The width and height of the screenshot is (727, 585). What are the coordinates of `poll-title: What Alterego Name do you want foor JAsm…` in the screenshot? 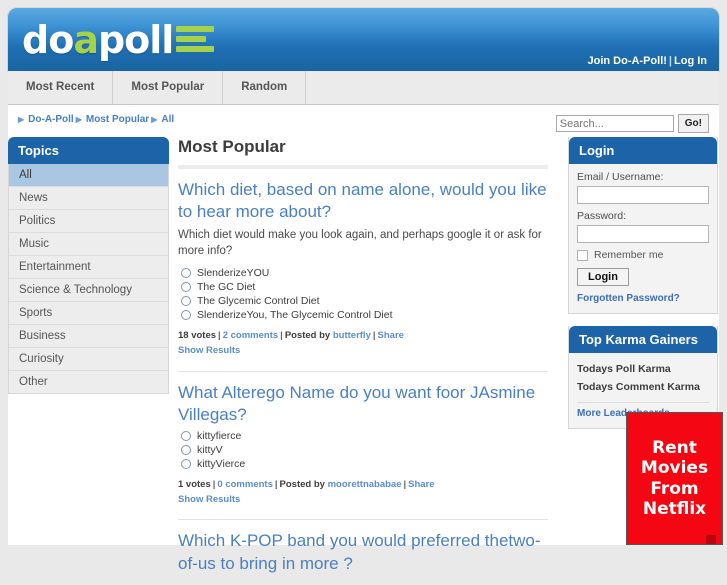 It's located at (363, 404).